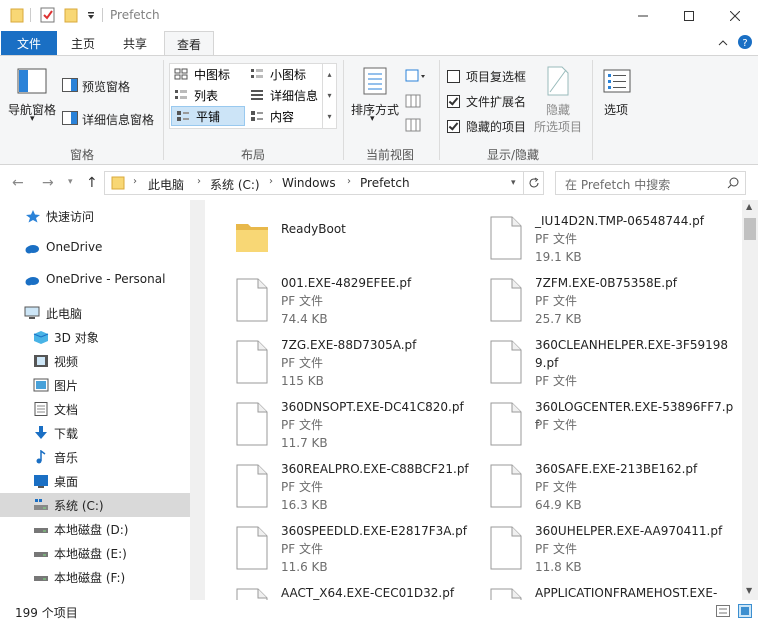 This screenshot has height=624, width=758. Describe the element at coordinates (197, 400) in the screenshot. I see `sidebar-scrollbar` at that location.